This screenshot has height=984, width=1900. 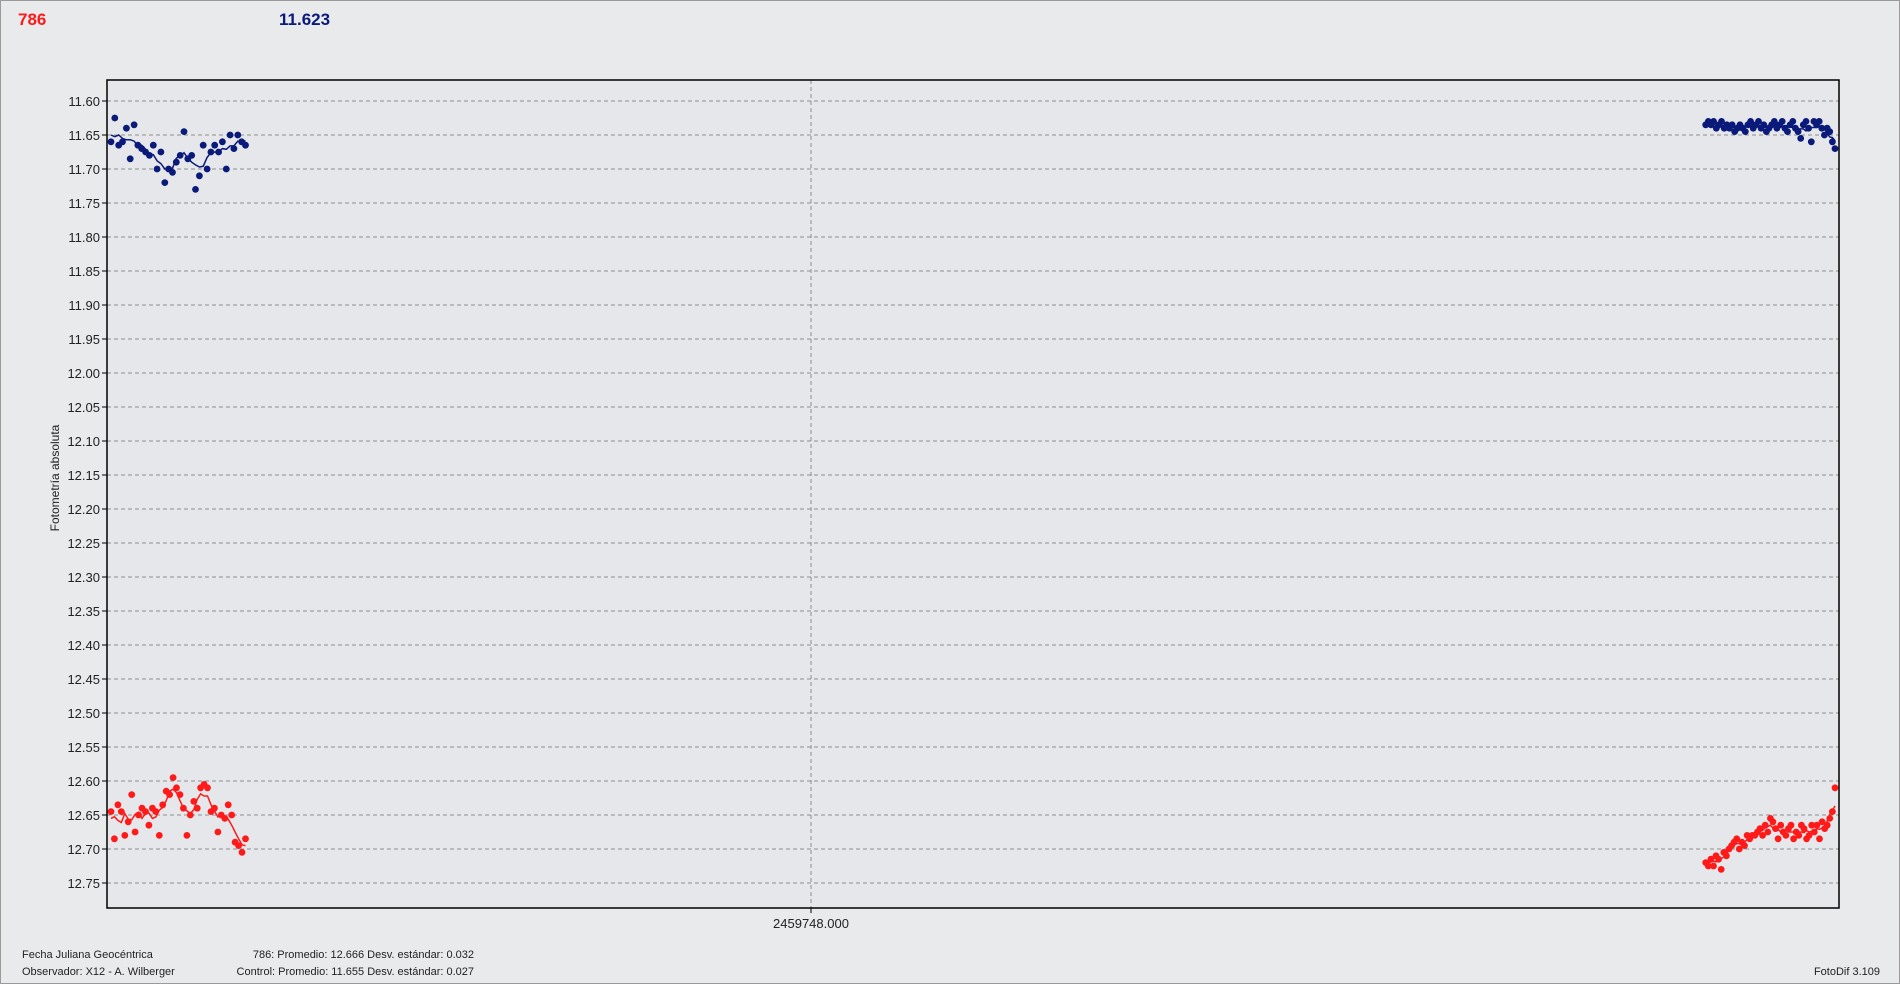 I want to click on y-tick-label: 12.00, so click(x=83, y=373).